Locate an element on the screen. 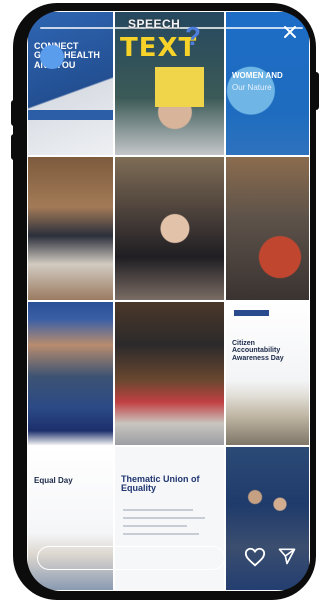 This screenshot has height=603, width=327. tile-11-headline: Thematic Union of Equality is located at coordinates (160, 484).